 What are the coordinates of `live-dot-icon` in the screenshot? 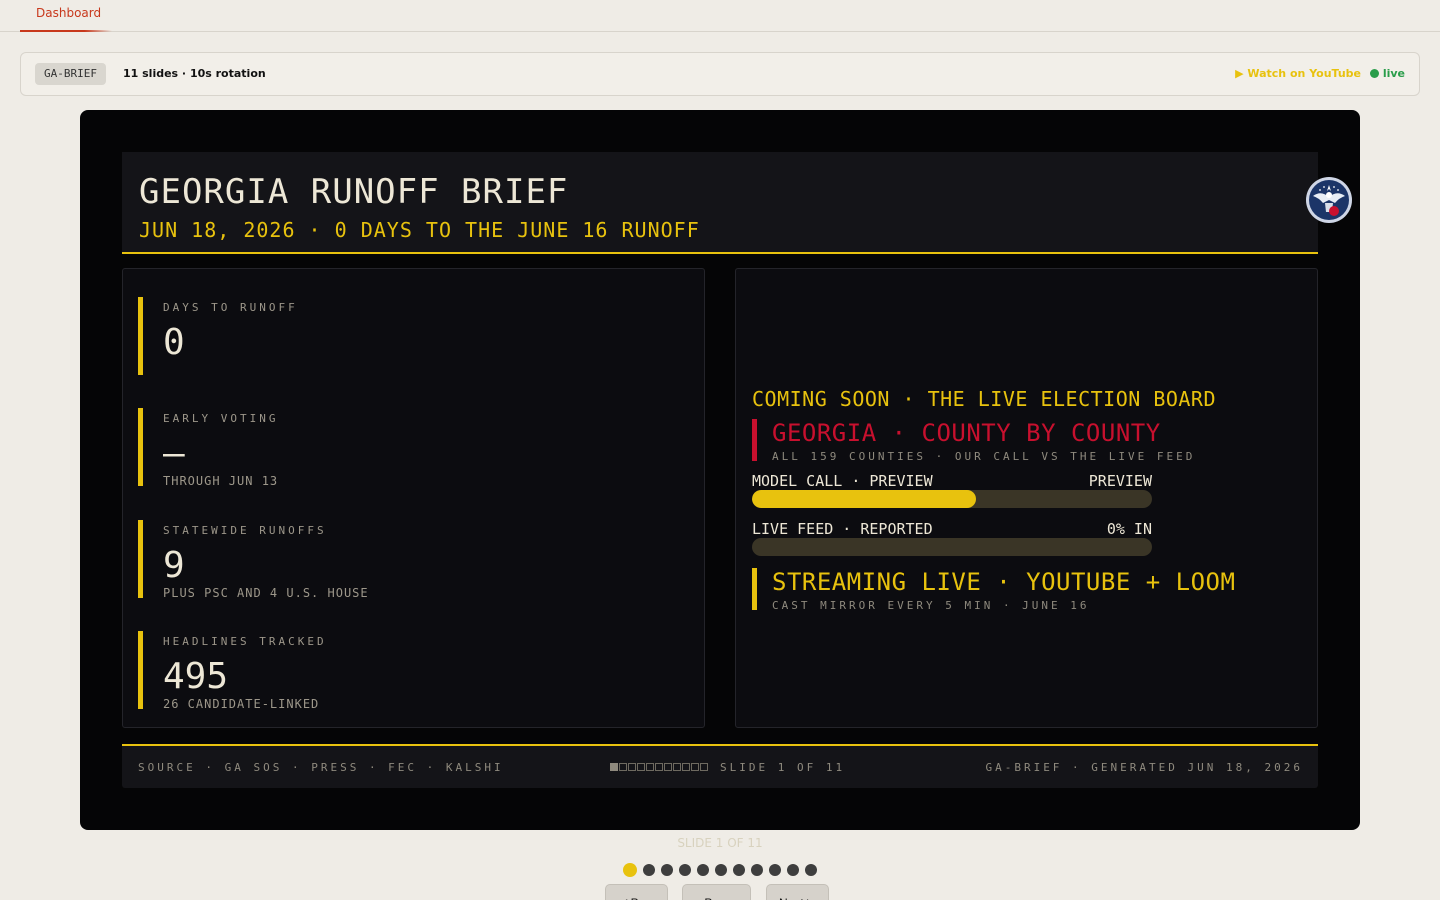 It's located at (1374, 73).